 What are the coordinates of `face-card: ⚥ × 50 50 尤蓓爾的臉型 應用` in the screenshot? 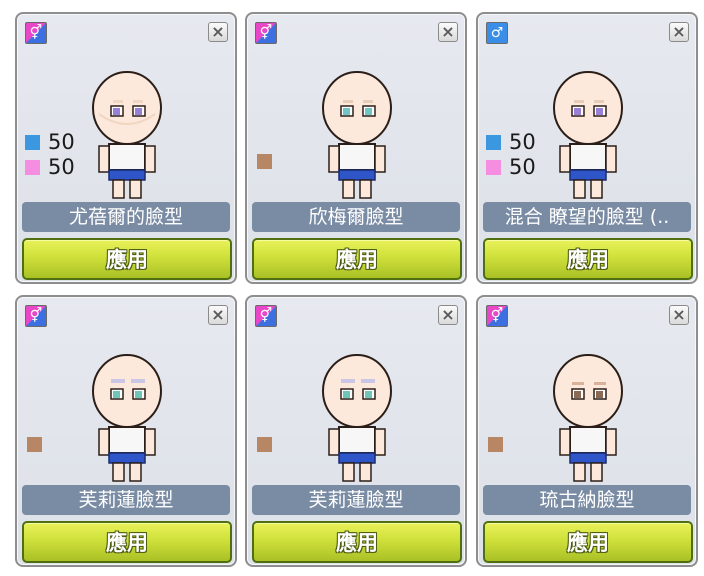 It's located at (126, 148).